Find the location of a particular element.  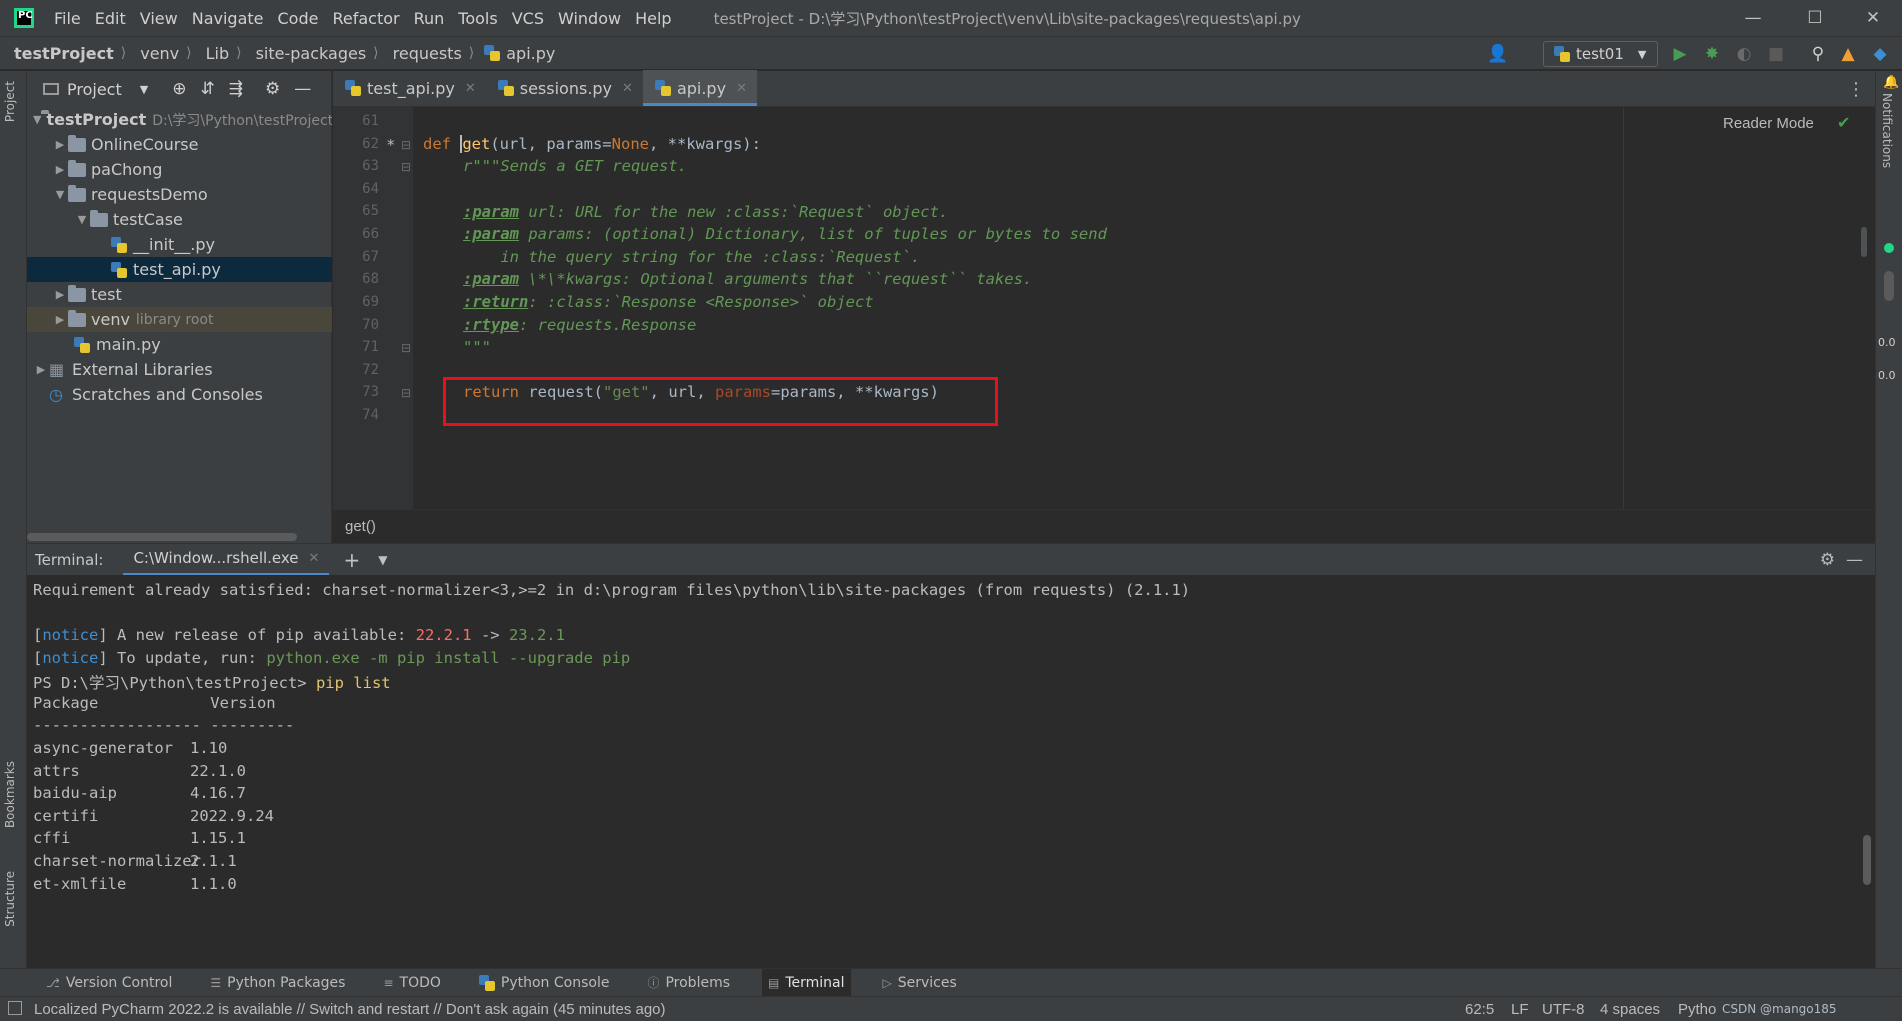

checkmark-icon: ✔ is located at coordinates (1843, 122).